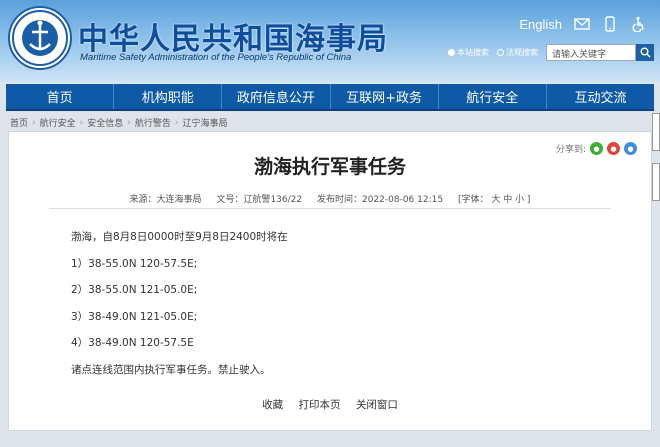  Describe the element at coordinates (132, 343) in the screenshot. I see `body-line: 4）38-49.0N 120-57.5E` at that location.